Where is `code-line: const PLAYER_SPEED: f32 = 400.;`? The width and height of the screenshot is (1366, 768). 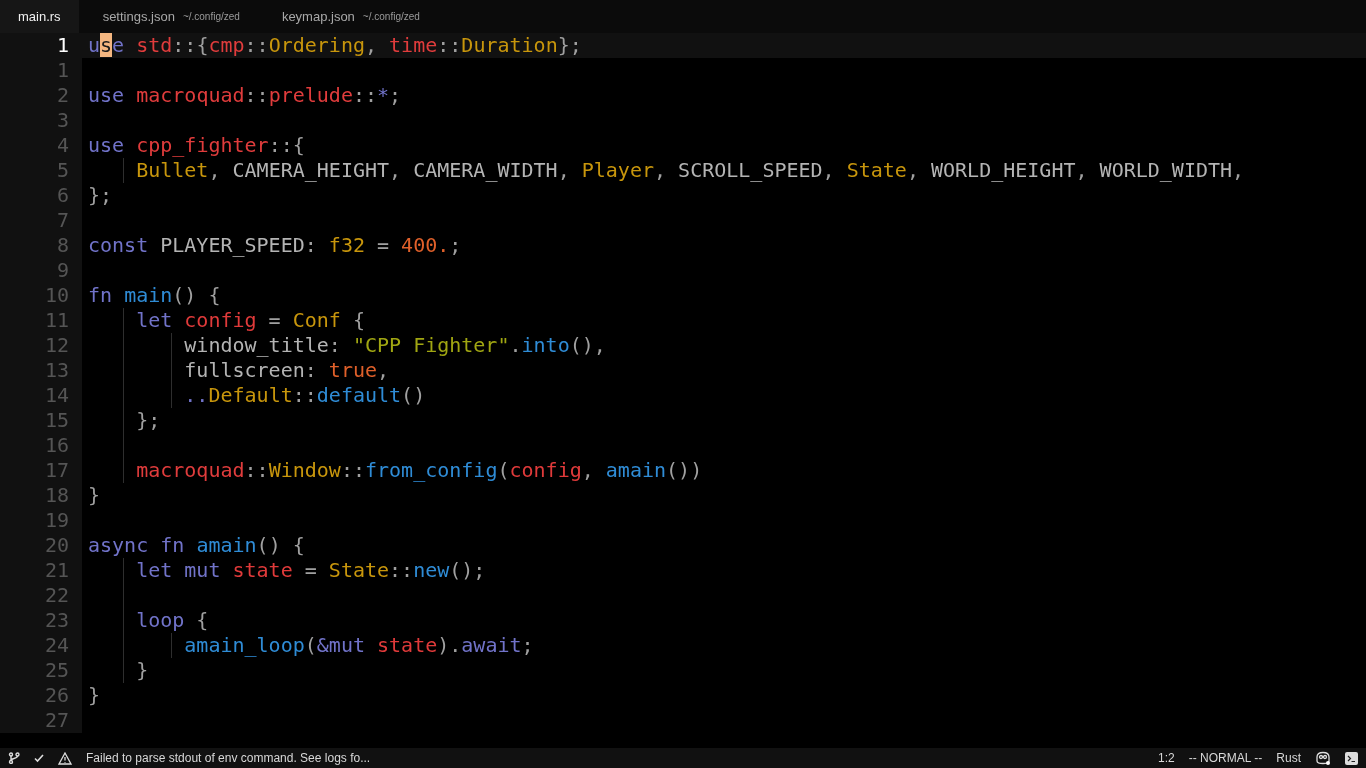
code-line: const PLAYER_SPEED: f32 = 400.; is located at coordinates (275, 245).